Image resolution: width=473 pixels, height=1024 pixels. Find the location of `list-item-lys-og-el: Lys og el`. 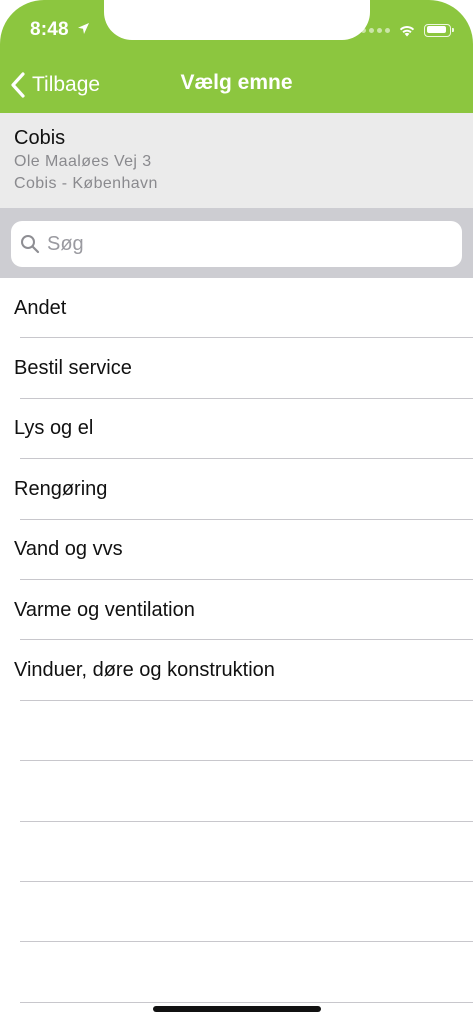

list-item-lys-og-el: Lys og el is located at coordinates (236, 429).